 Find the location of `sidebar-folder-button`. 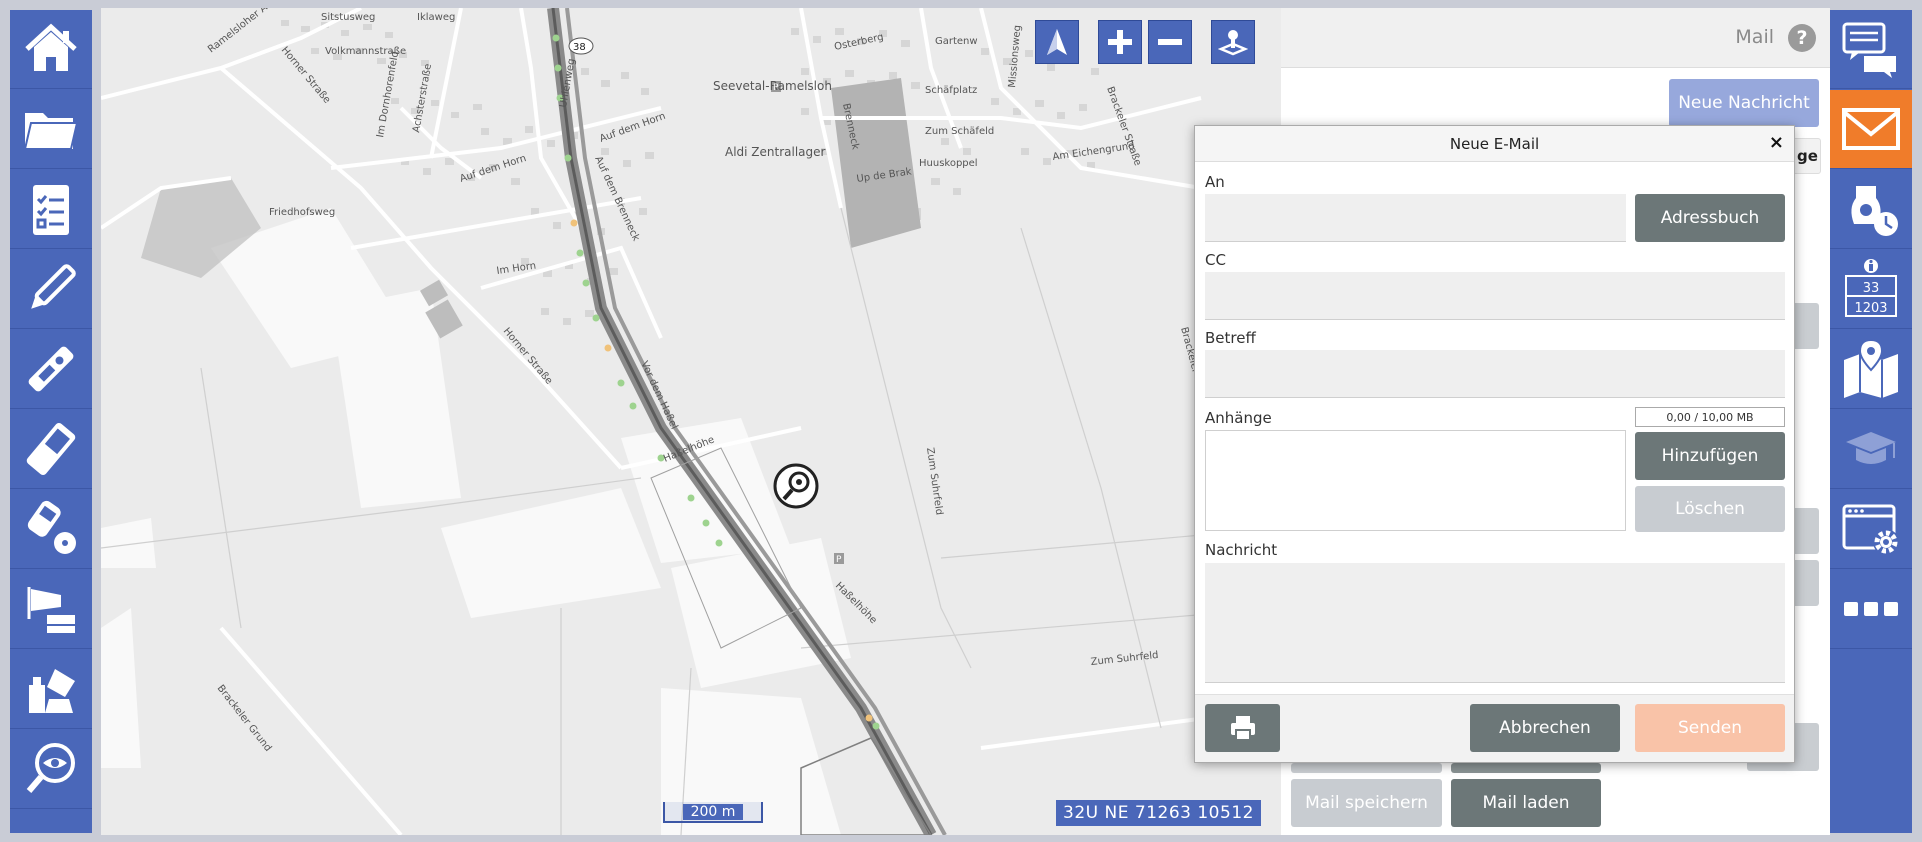

sidebar-folder-button is located at coordinates (51, 129).